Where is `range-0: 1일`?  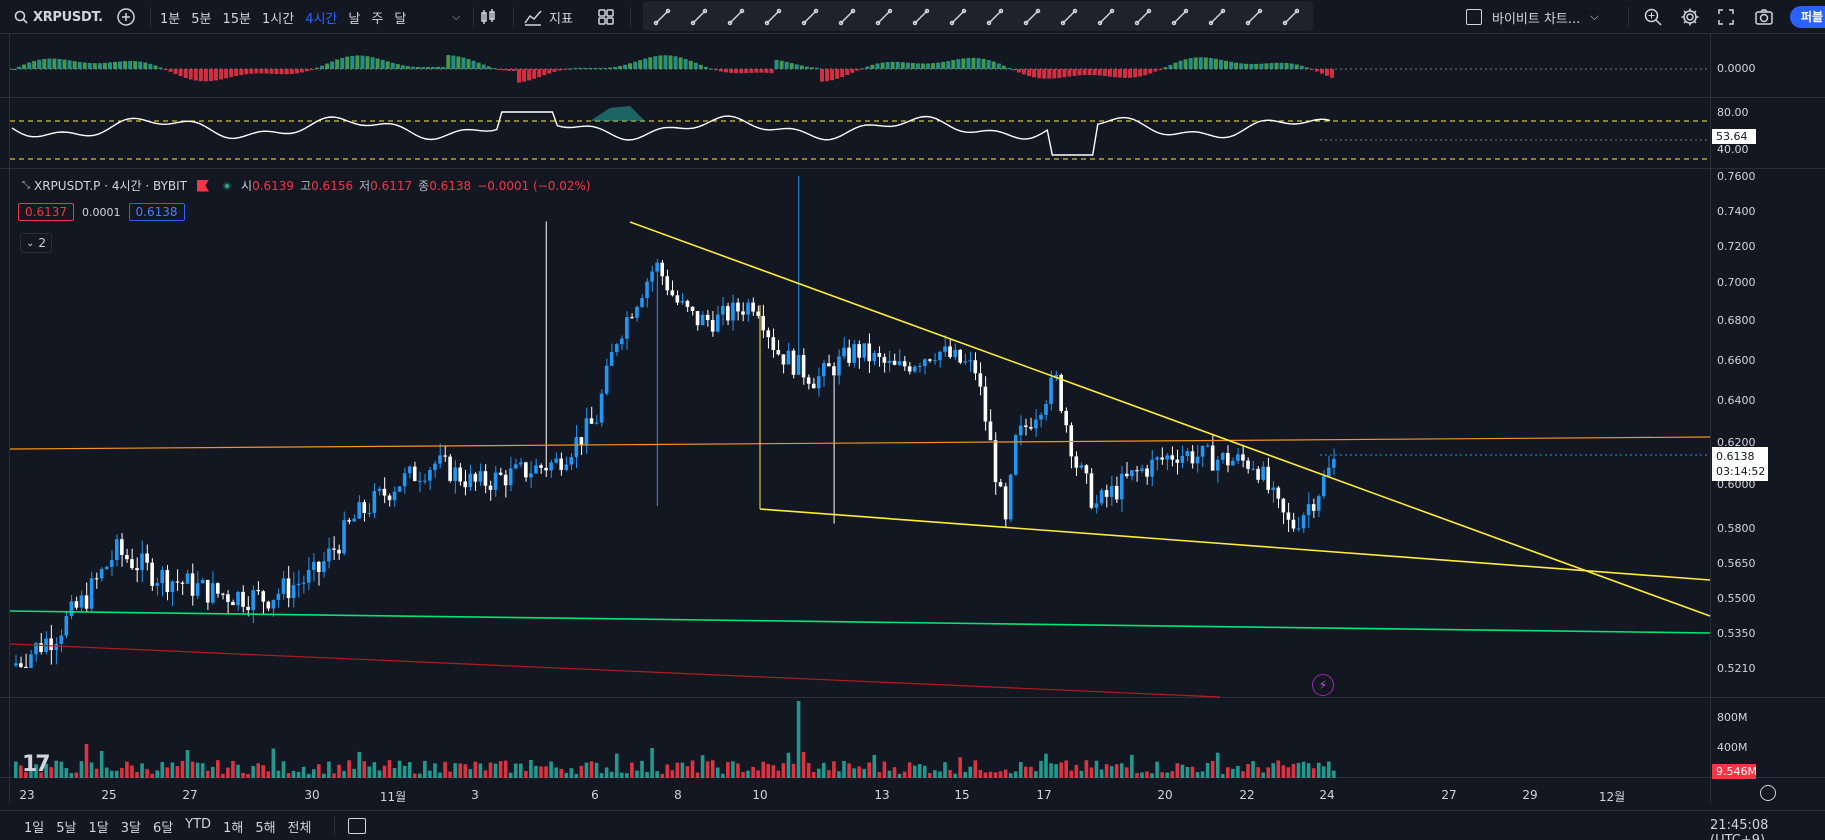 range-0: 1일 is located at coordinates (34, 826).